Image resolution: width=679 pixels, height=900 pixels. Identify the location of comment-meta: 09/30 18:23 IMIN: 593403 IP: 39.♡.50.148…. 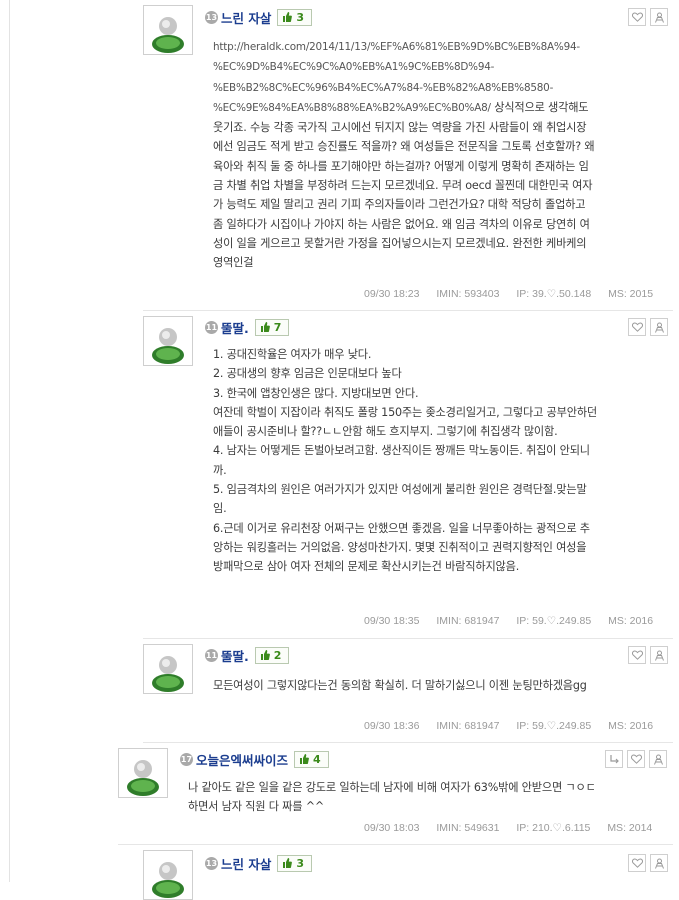
(508, 294).